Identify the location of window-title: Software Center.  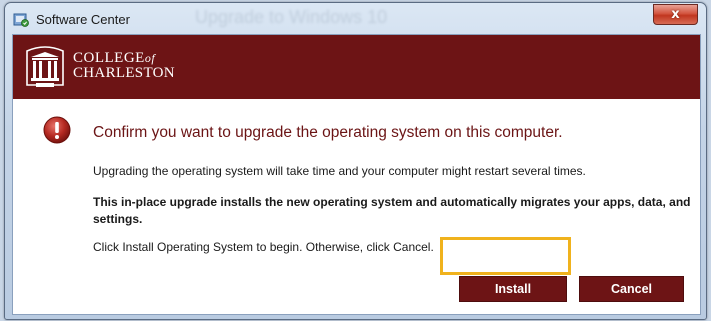
(83, 19).